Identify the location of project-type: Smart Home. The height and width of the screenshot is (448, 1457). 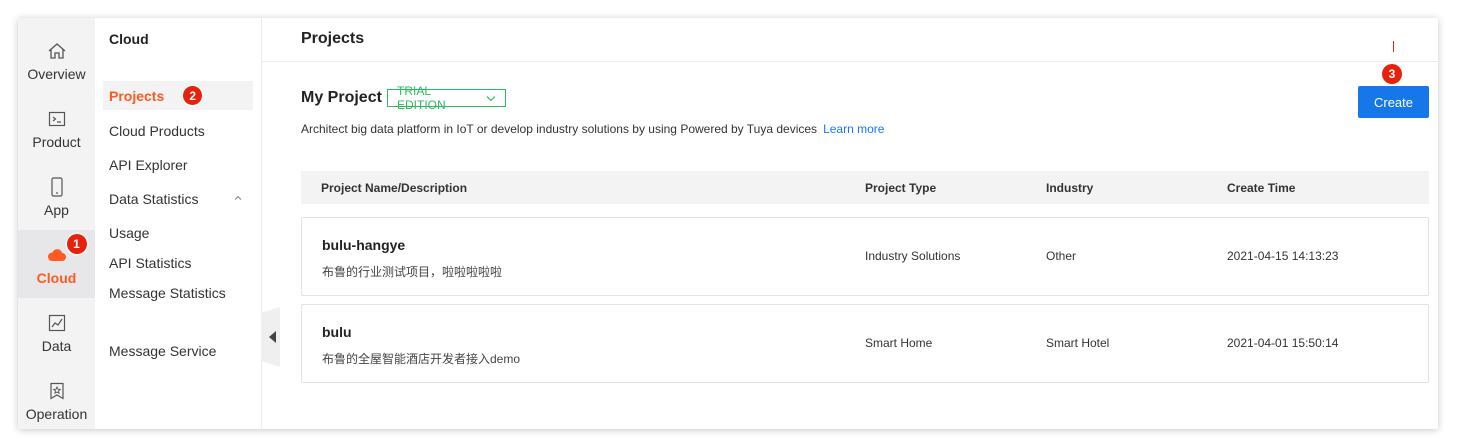
(899, 343).